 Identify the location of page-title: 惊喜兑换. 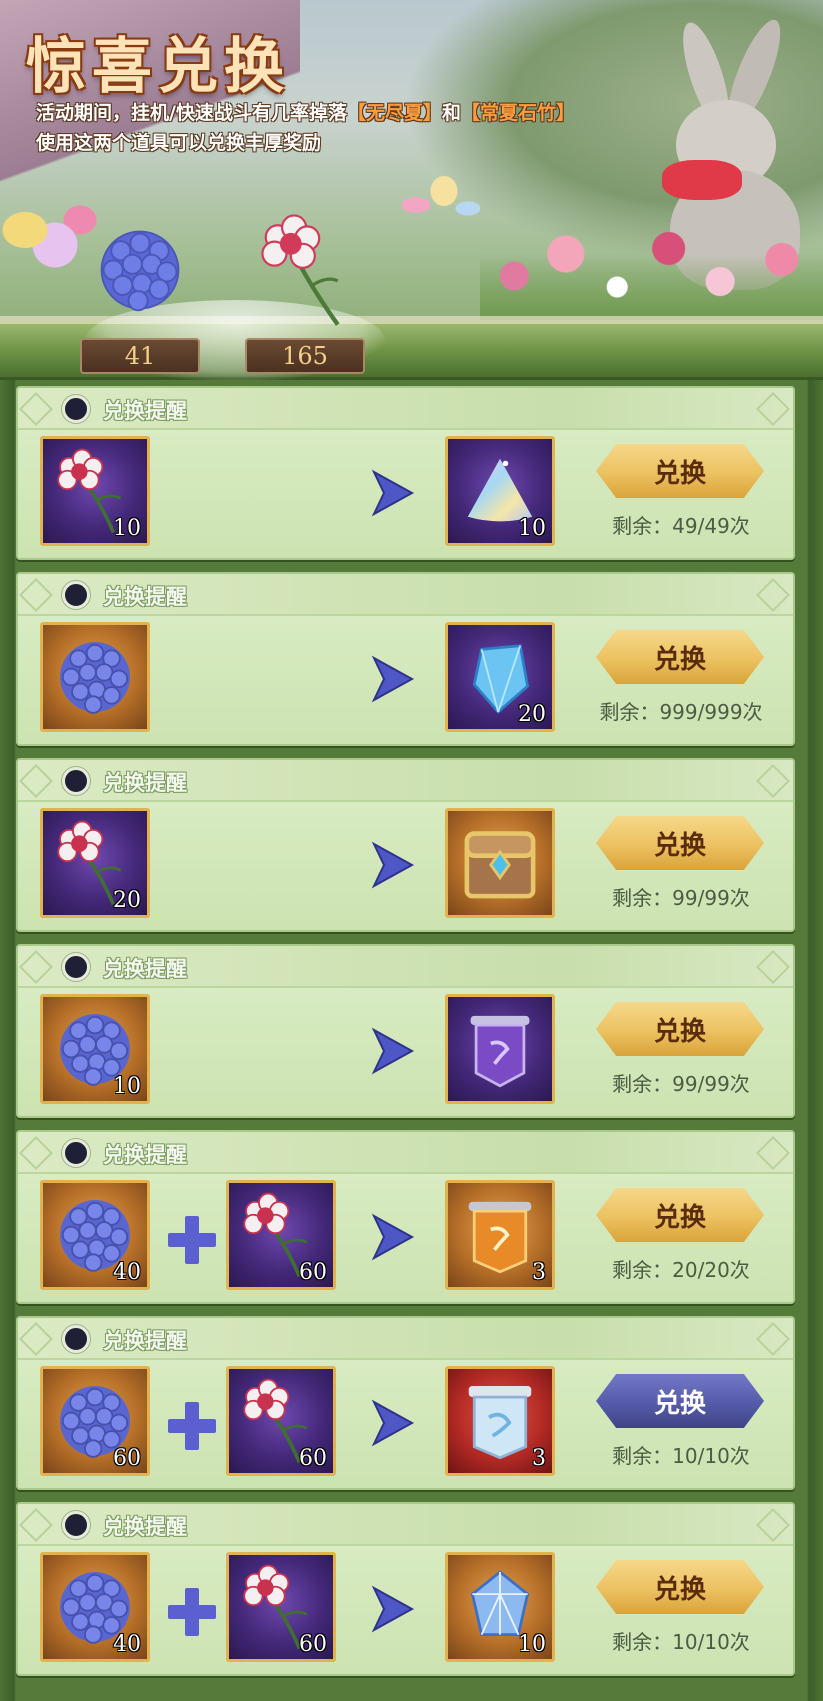
(158, 67).